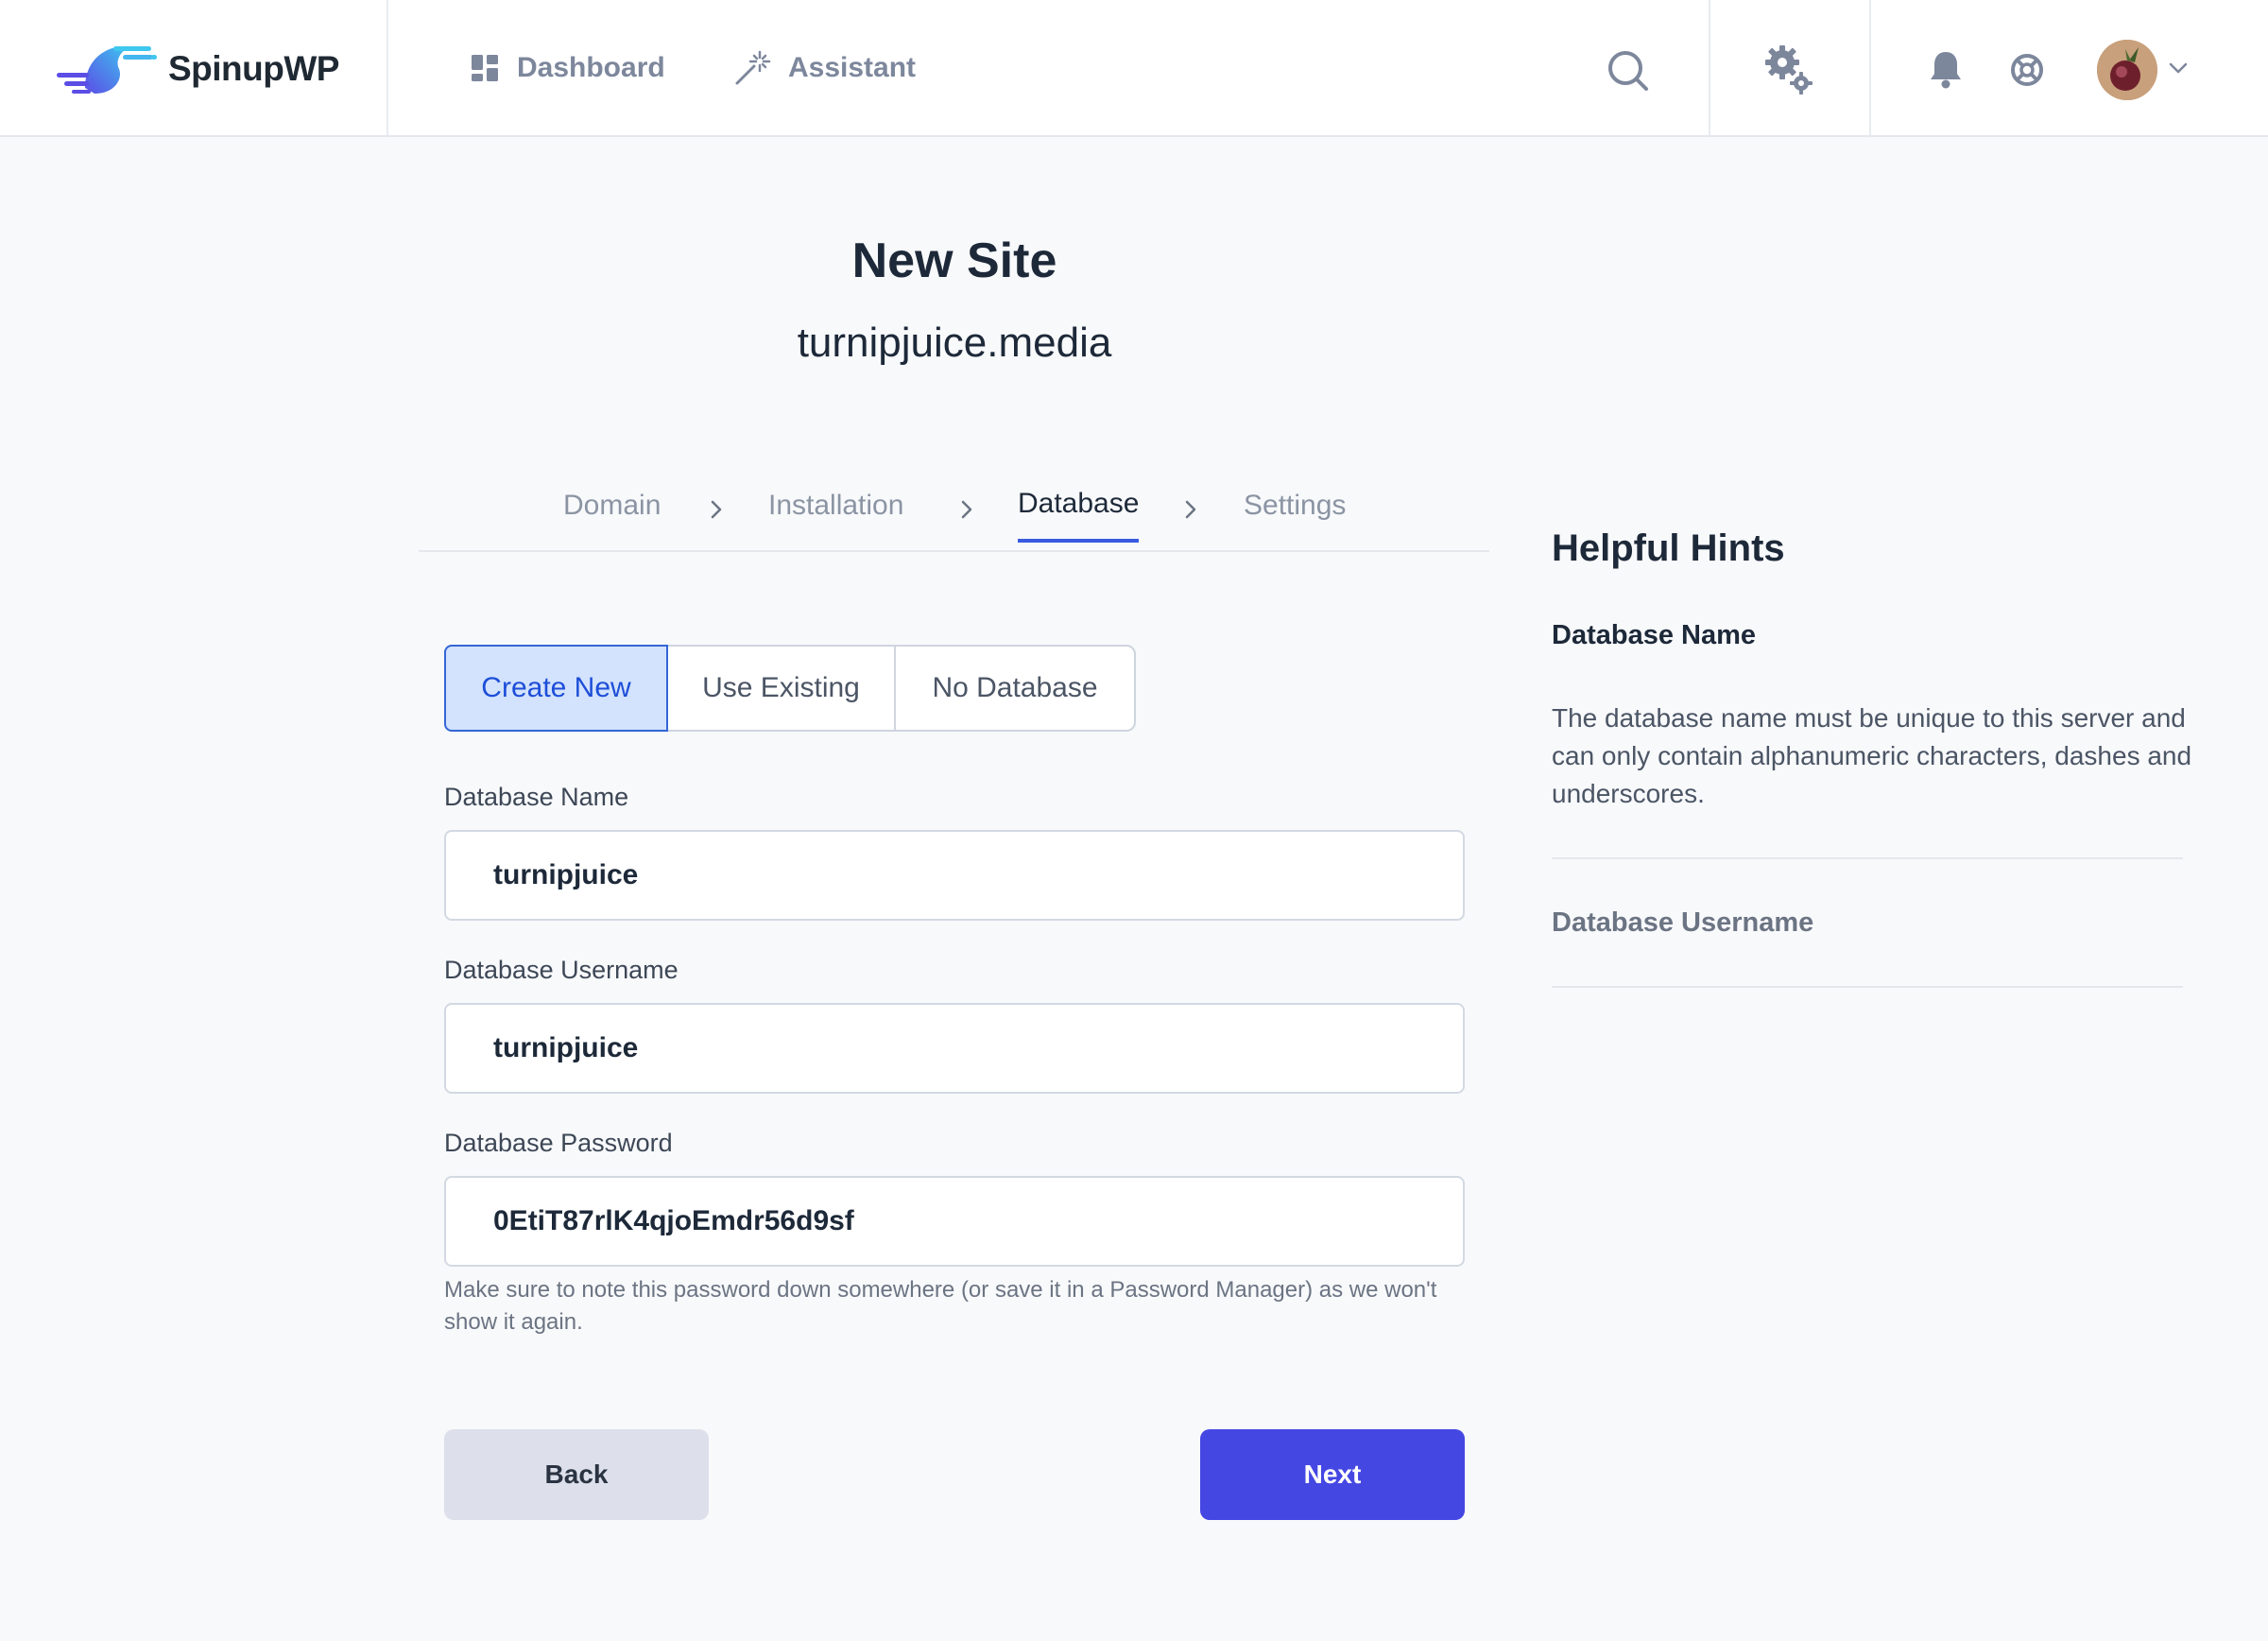 The width and height of the screenshot is (2268, 1641). I want to click on hint-heading-database-name: Database Name, so click(1654, 635).